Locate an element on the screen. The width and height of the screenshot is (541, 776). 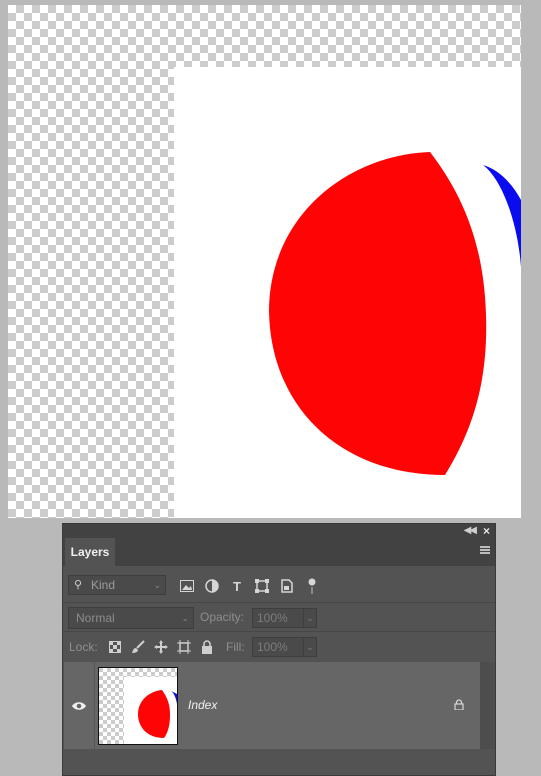
search-icon: ⚲ is located at coordinates (78, 585).